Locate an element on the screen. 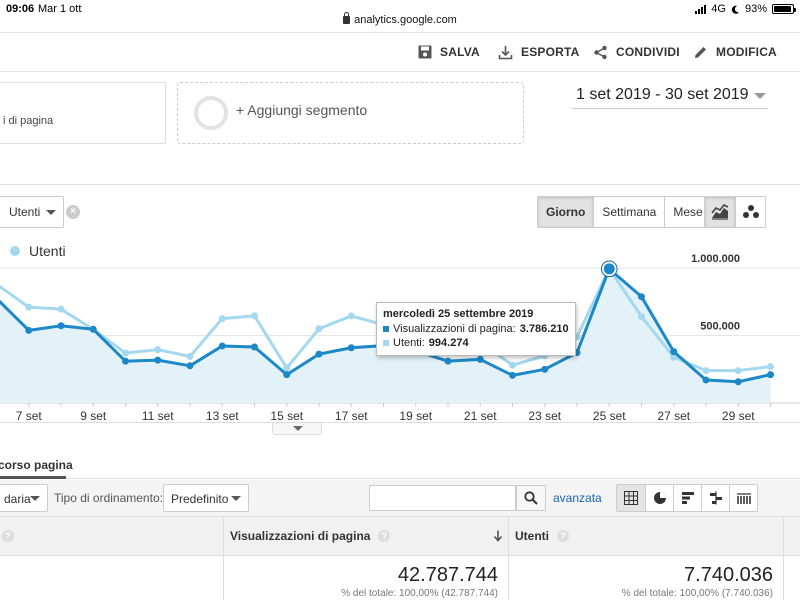 Image resolution: width=800 pixels, height=600 pixels. motion-chart-button is located at coordinates (750, 212).